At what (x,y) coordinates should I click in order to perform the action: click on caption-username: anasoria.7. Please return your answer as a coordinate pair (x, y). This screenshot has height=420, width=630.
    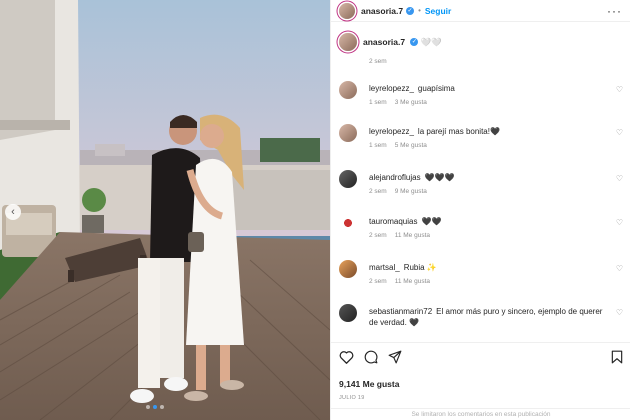
    Looking at the image, I should click on (384, 42).